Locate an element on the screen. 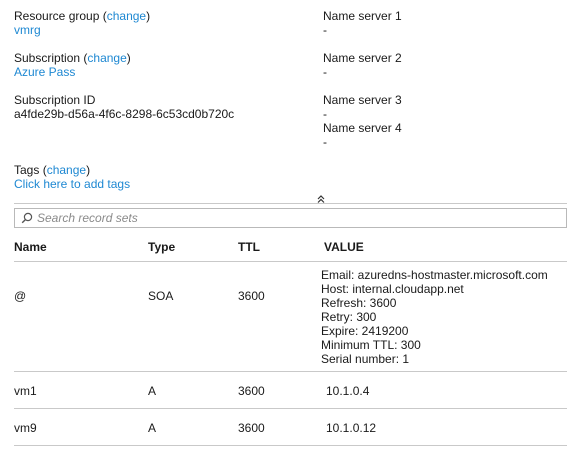 The height and width of the screenshot is (450, 567). row-value-cell: 10.1.0.12 is located at coordinates (351, 428).